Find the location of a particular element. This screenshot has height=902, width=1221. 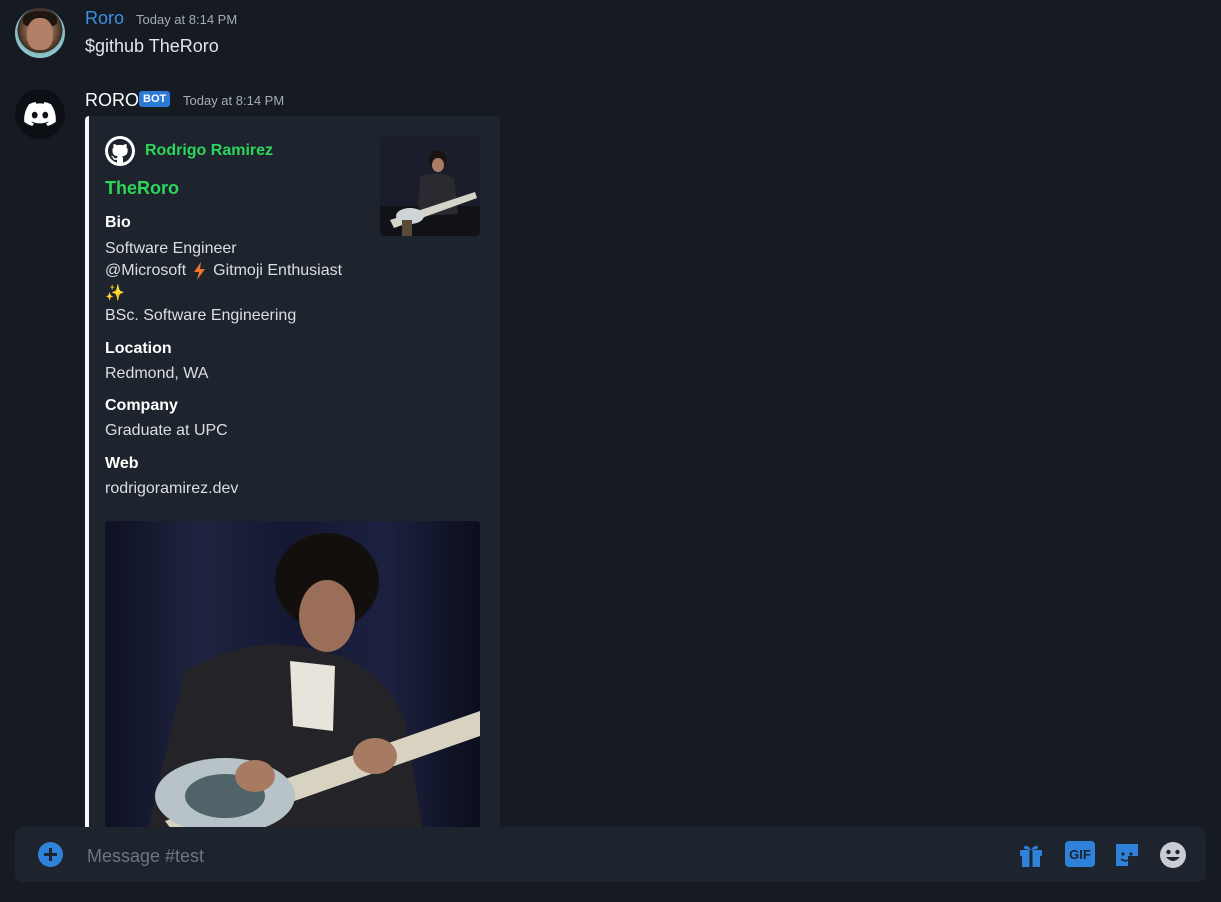

emoji-button is located at coordinates (1173, 857).